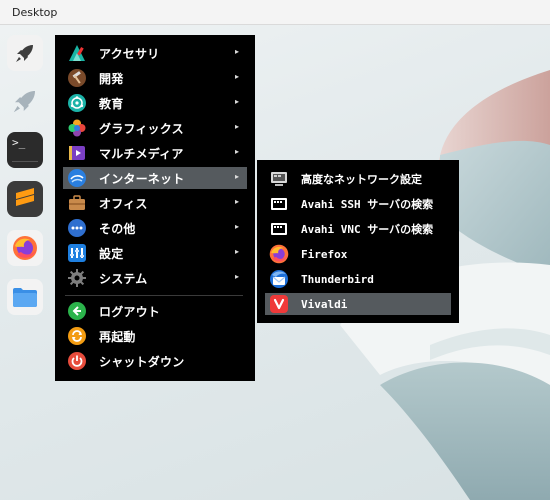  What do you see at coordinates (155, 103) in the screenshot?
I see `menu-item-education: 教育 ▸` at bounding box center [155, 103].